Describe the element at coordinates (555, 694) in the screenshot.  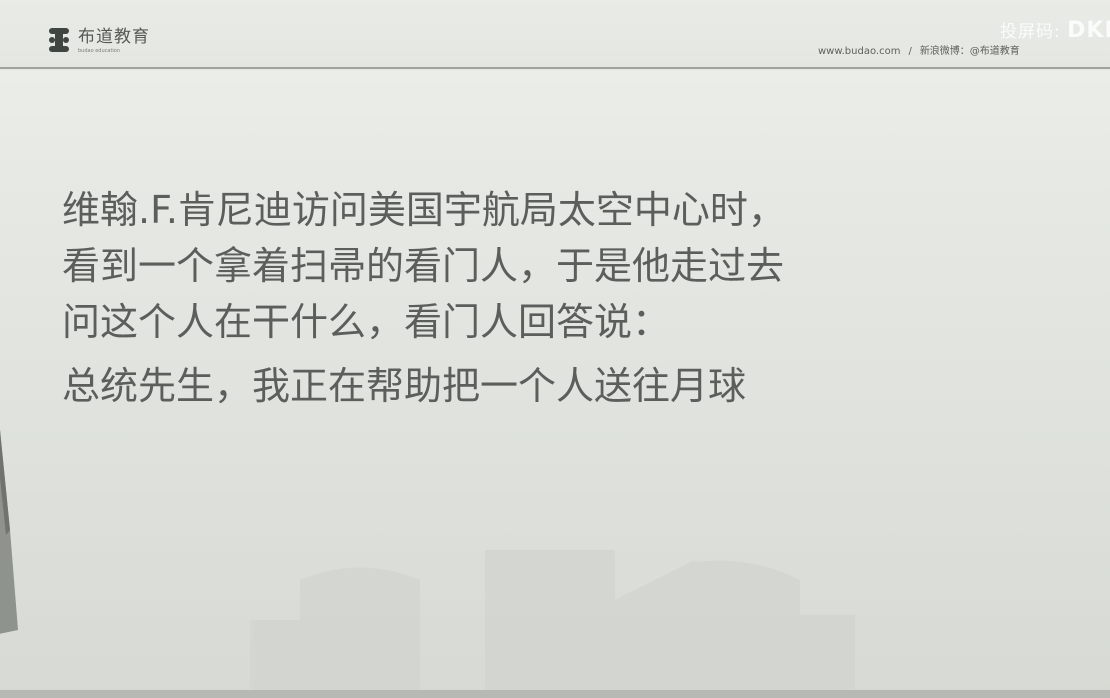
I see `screen-bottom-edge` at that location.